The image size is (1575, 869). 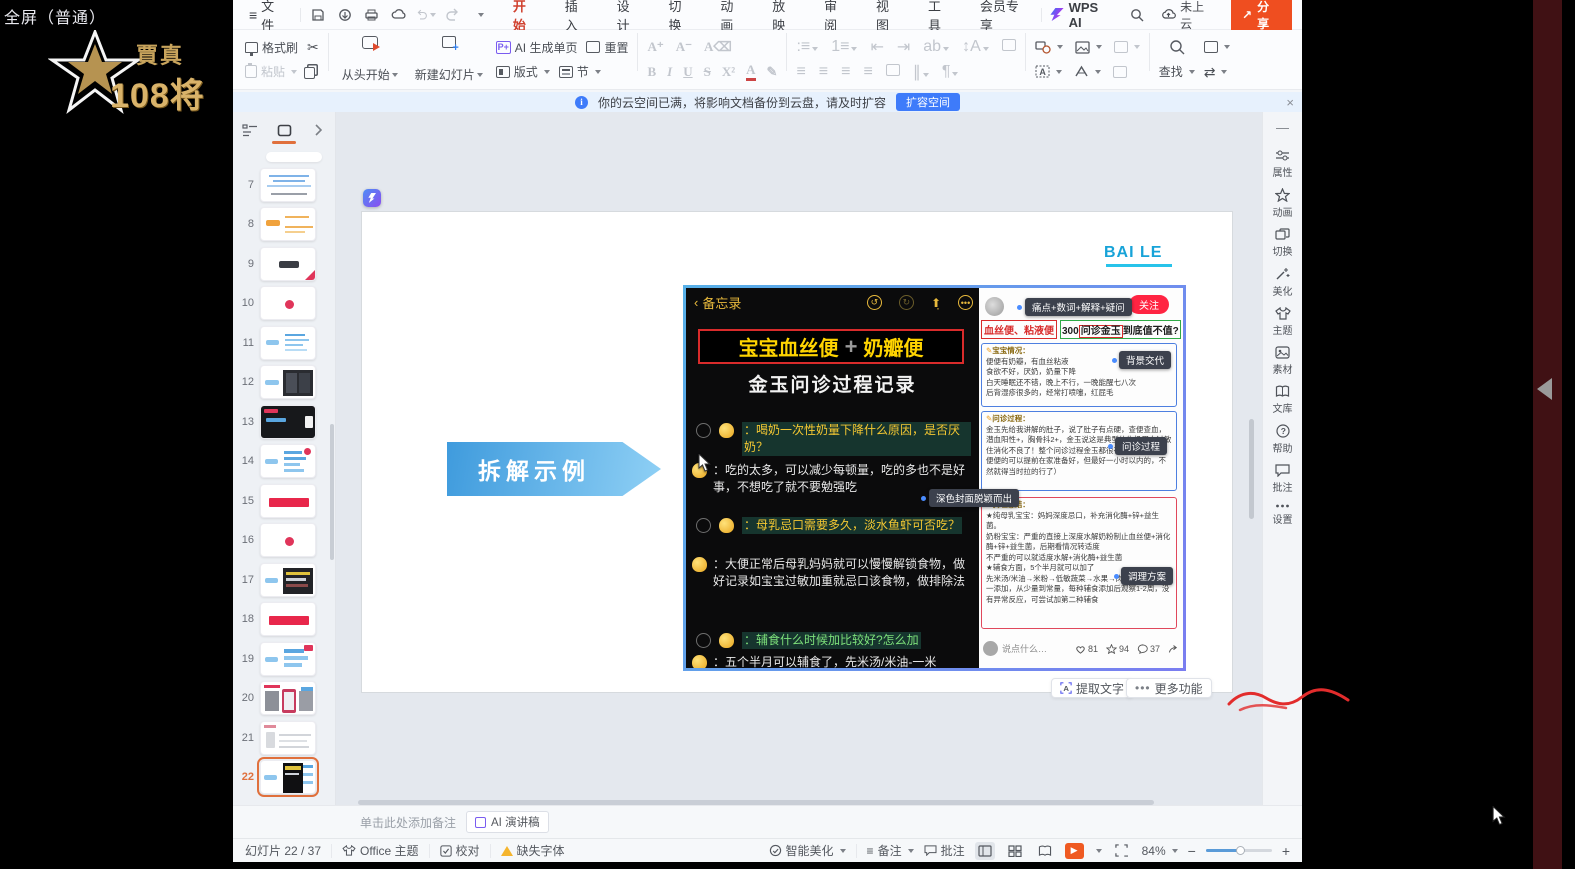 I want to click on magnifier-button, so click(x=1177, y=47).